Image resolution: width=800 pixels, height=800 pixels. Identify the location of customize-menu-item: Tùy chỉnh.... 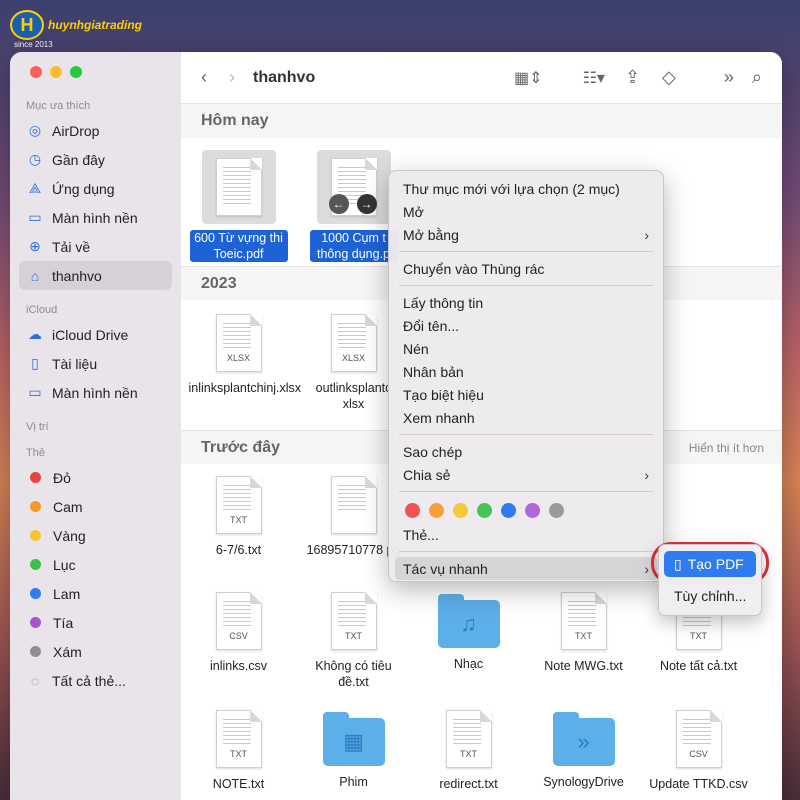
(710, 596).